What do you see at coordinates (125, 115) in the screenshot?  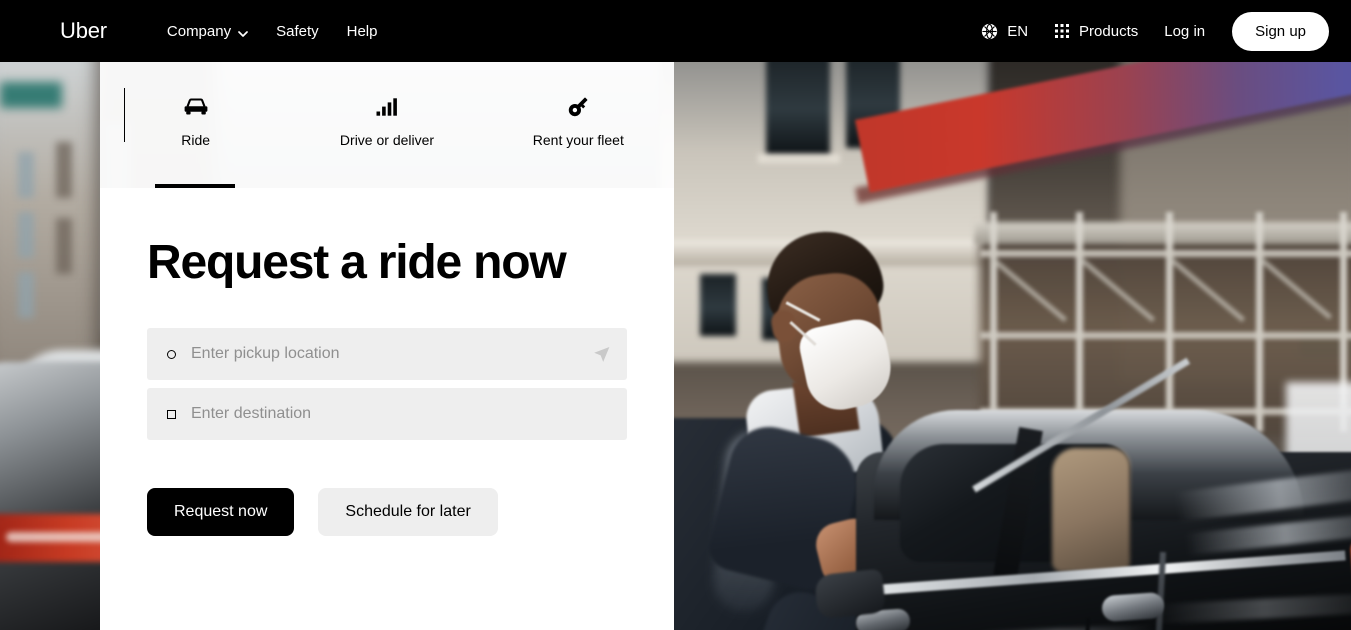 I see `route-connector-line` at bounding box center [125, 115].